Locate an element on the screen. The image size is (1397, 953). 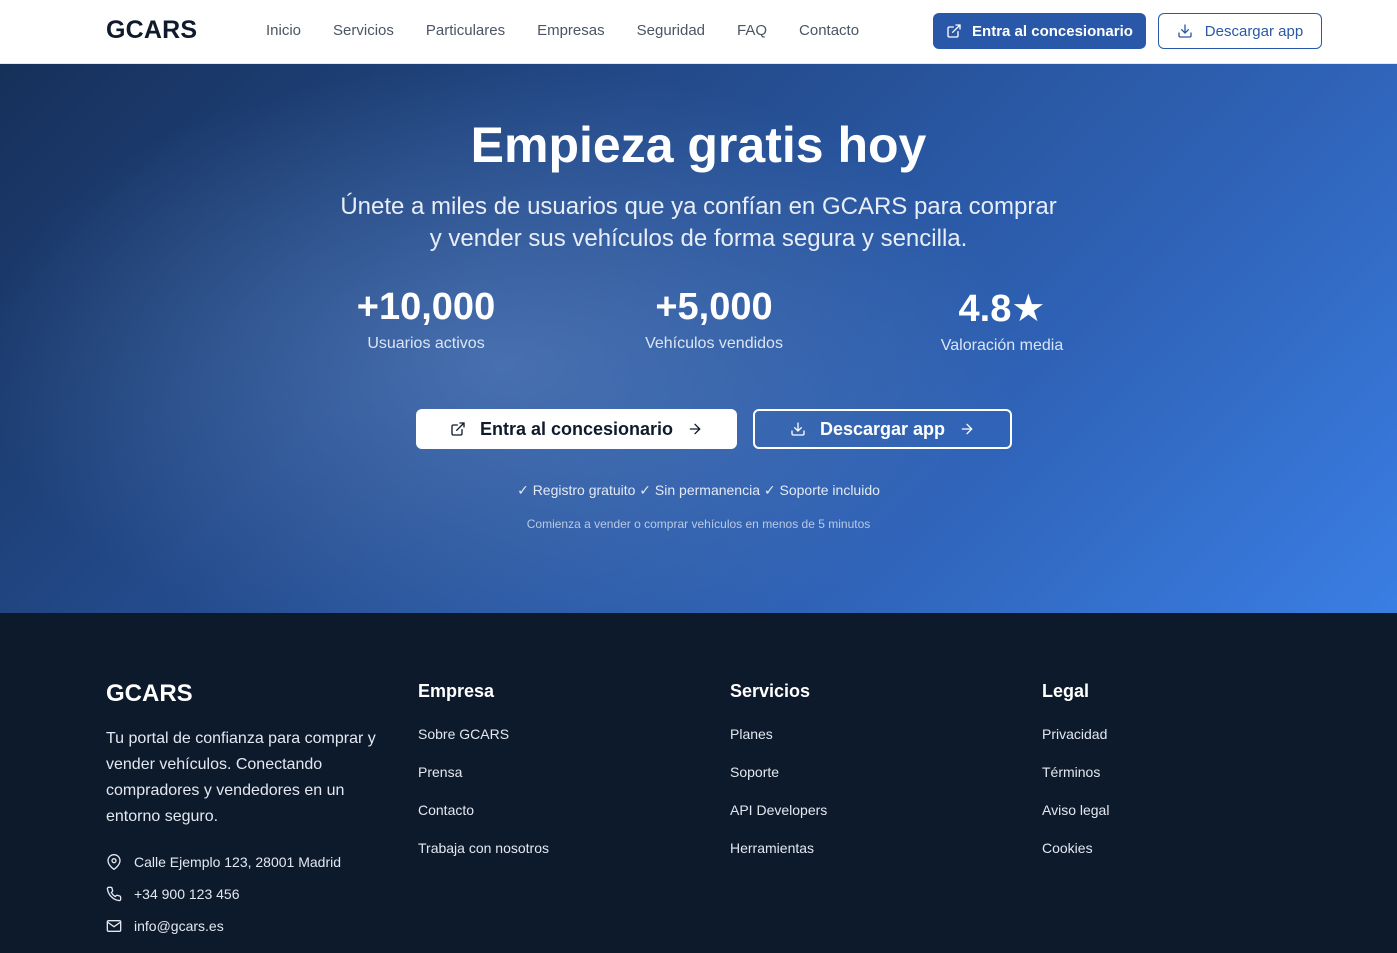
mail-icon is located at coordinates (114, 926).